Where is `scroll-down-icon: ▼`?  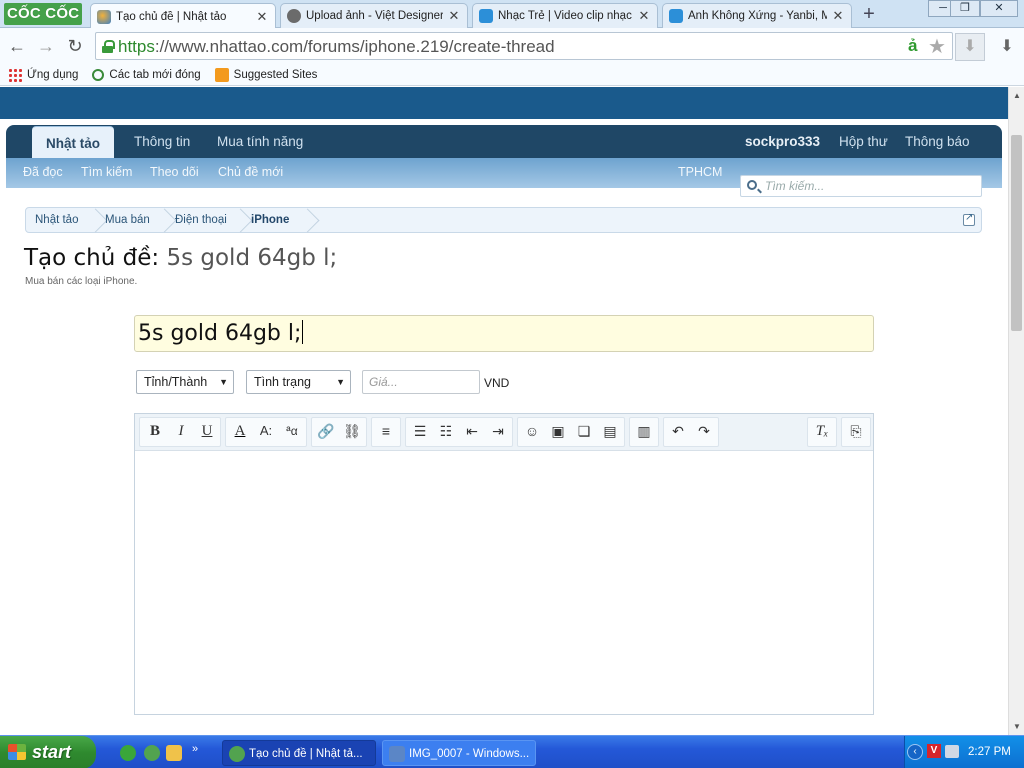
scroll-down-icon: ▼ is located at coordinates (1017, 726).